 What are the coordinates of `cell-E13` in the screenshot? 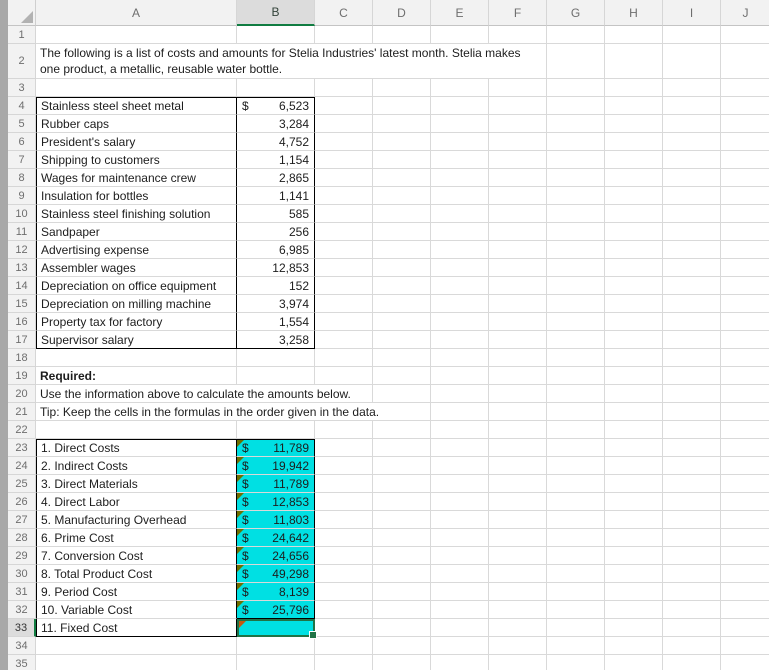 It's located at (460, 268).